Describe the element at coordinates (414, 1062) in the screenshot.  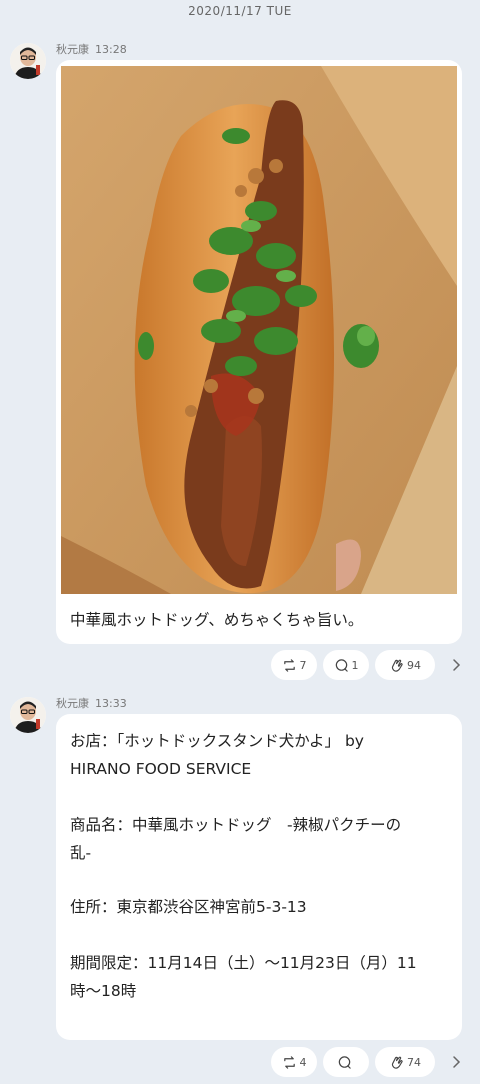
I see `clap-count: 74` at that location.